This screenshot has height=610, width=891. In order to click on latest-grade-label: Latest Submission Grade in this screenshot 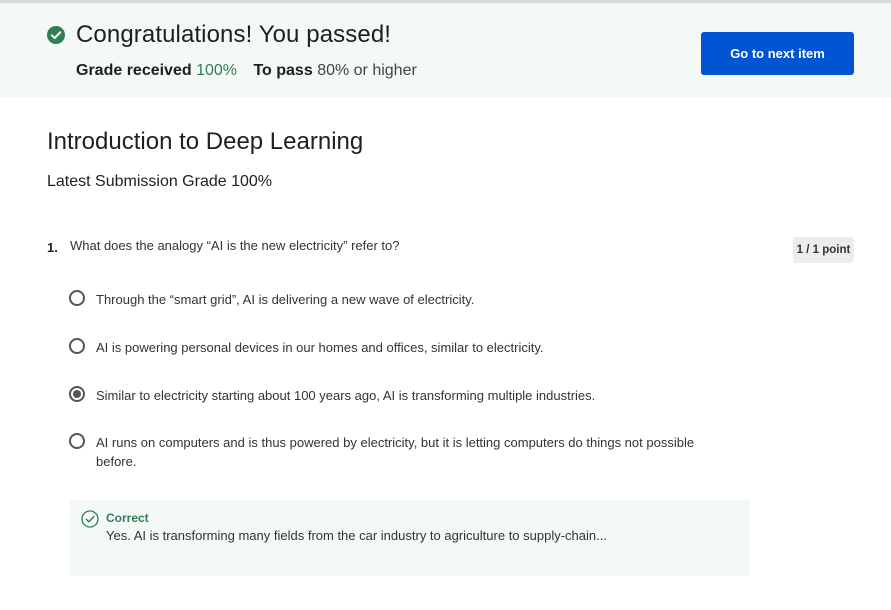, I will do `click(137, 181)`.